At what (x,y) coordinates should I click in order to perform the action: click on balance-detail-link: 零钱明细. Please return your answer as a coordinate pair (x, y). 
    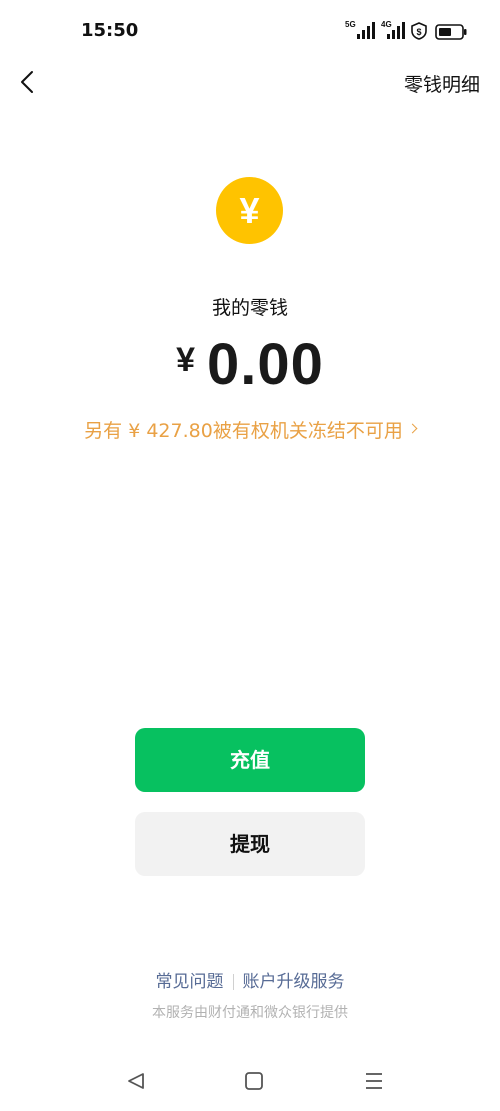
    Looking at the image, I should click on (442, 83).